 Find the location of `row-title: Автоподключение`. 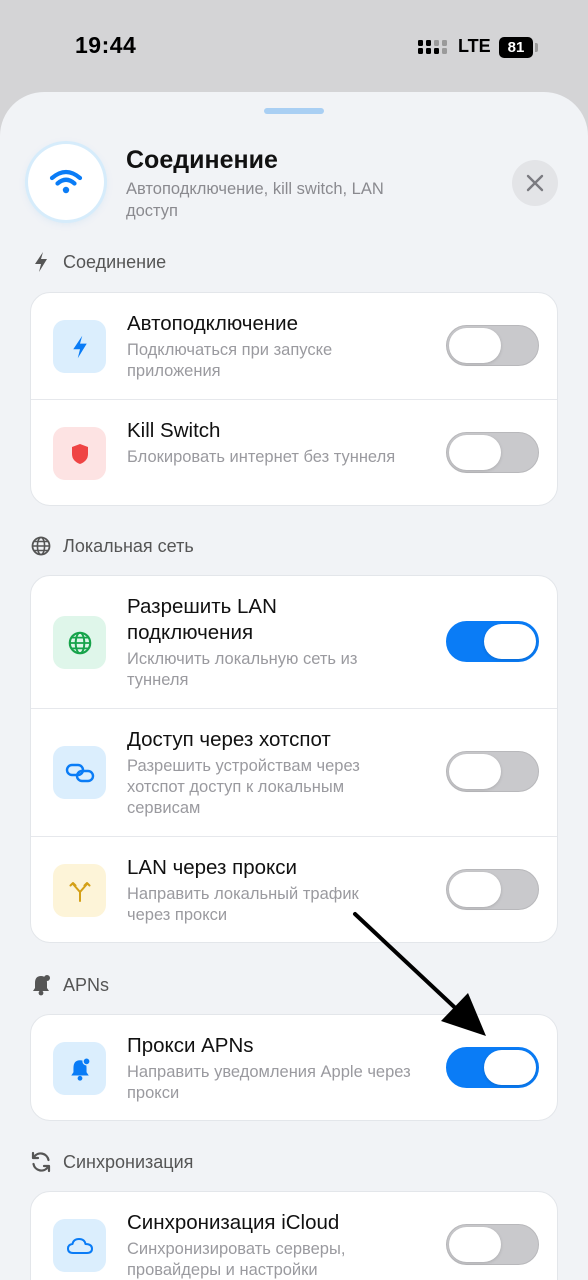

row-title: Автоподключение is located at coordinates (213, 323).